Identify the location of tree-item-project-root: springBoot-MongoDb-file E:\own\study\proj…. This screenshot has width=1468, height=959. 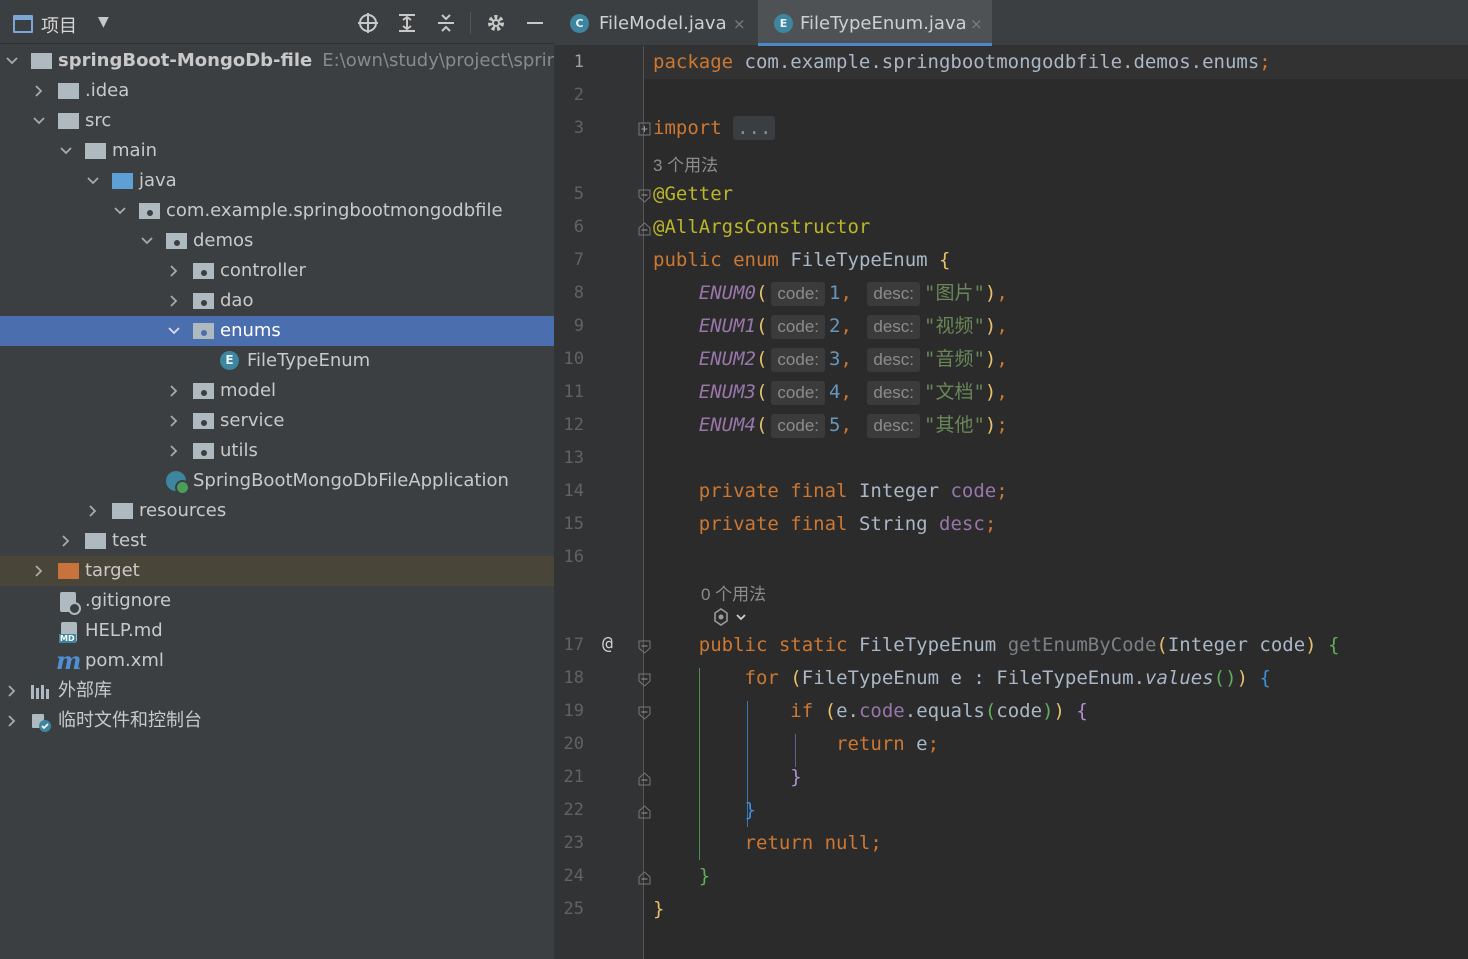
(277, 61).